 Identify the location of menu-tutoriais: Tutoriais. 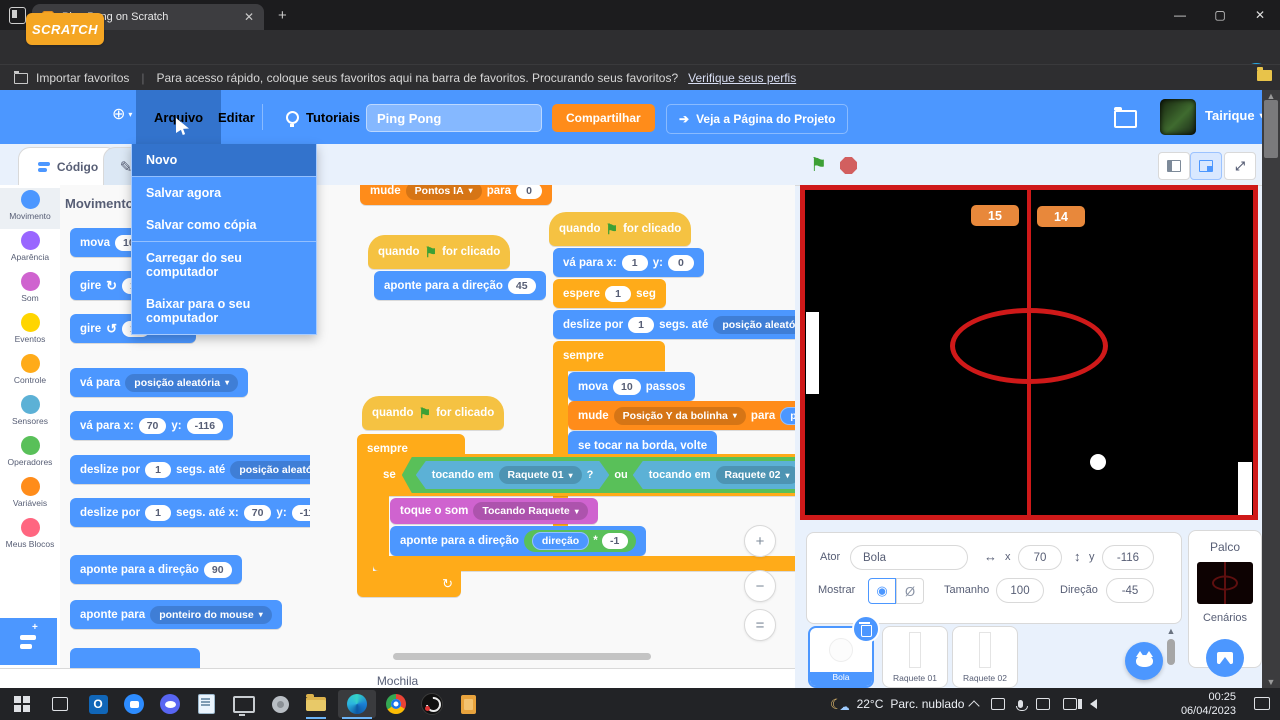
(323, 117).